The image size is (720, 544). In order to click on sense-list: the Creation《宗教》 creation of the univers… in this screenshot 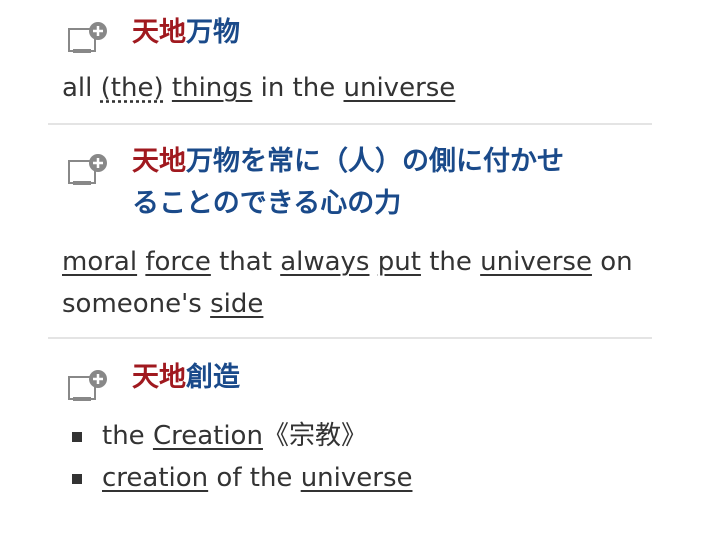, I will do `click(357, 457)`.